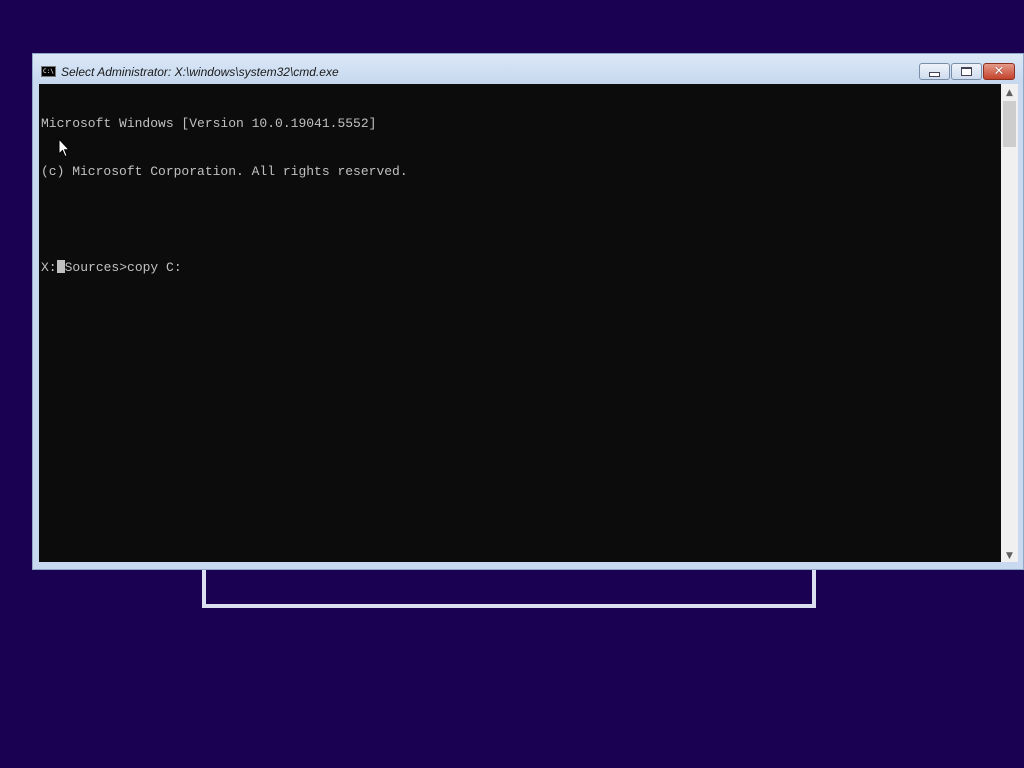  I want to click on prompt-command: Sources>copy C:, so click(123, 267).